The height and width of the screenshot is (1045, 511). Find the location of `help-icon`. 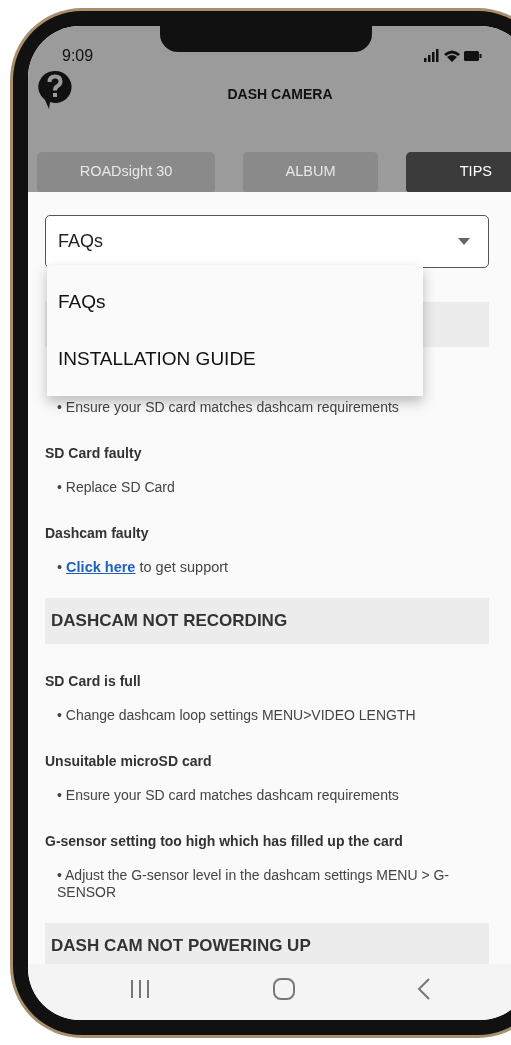

help-icon is located at coordinates (55, 90).